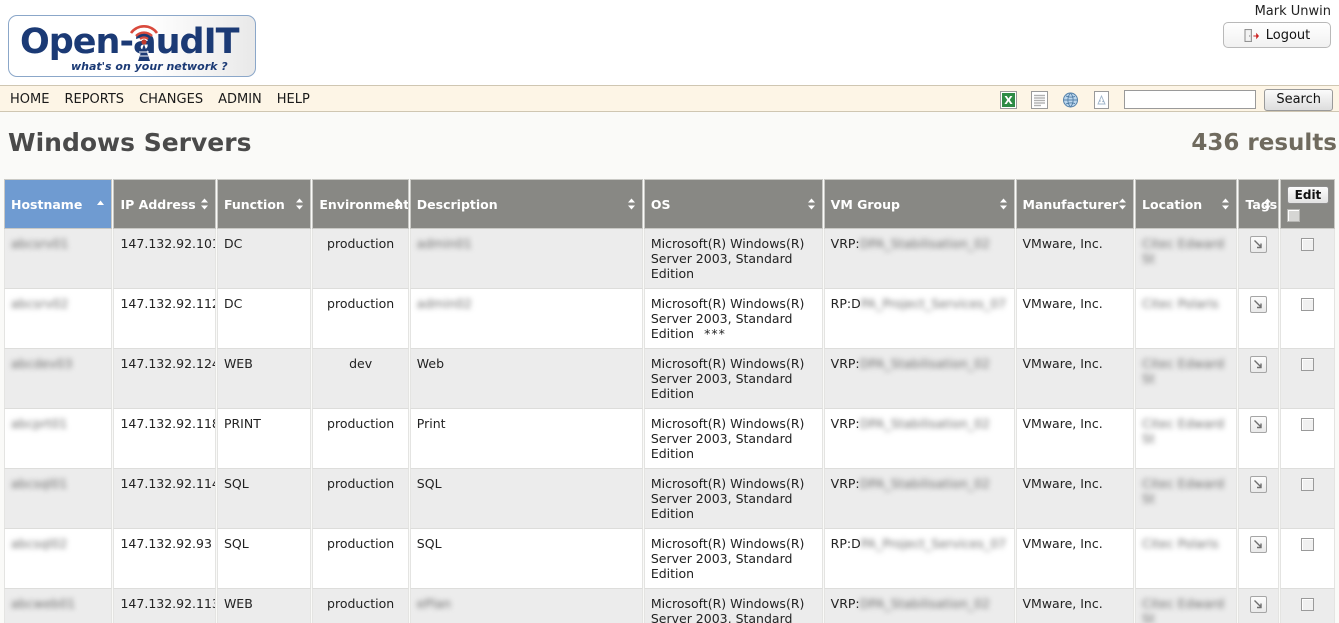  What do you see at coordinates (1040, 99) in the screenshot?
I see `document-export-icon` at bounding box center [1040, 99].